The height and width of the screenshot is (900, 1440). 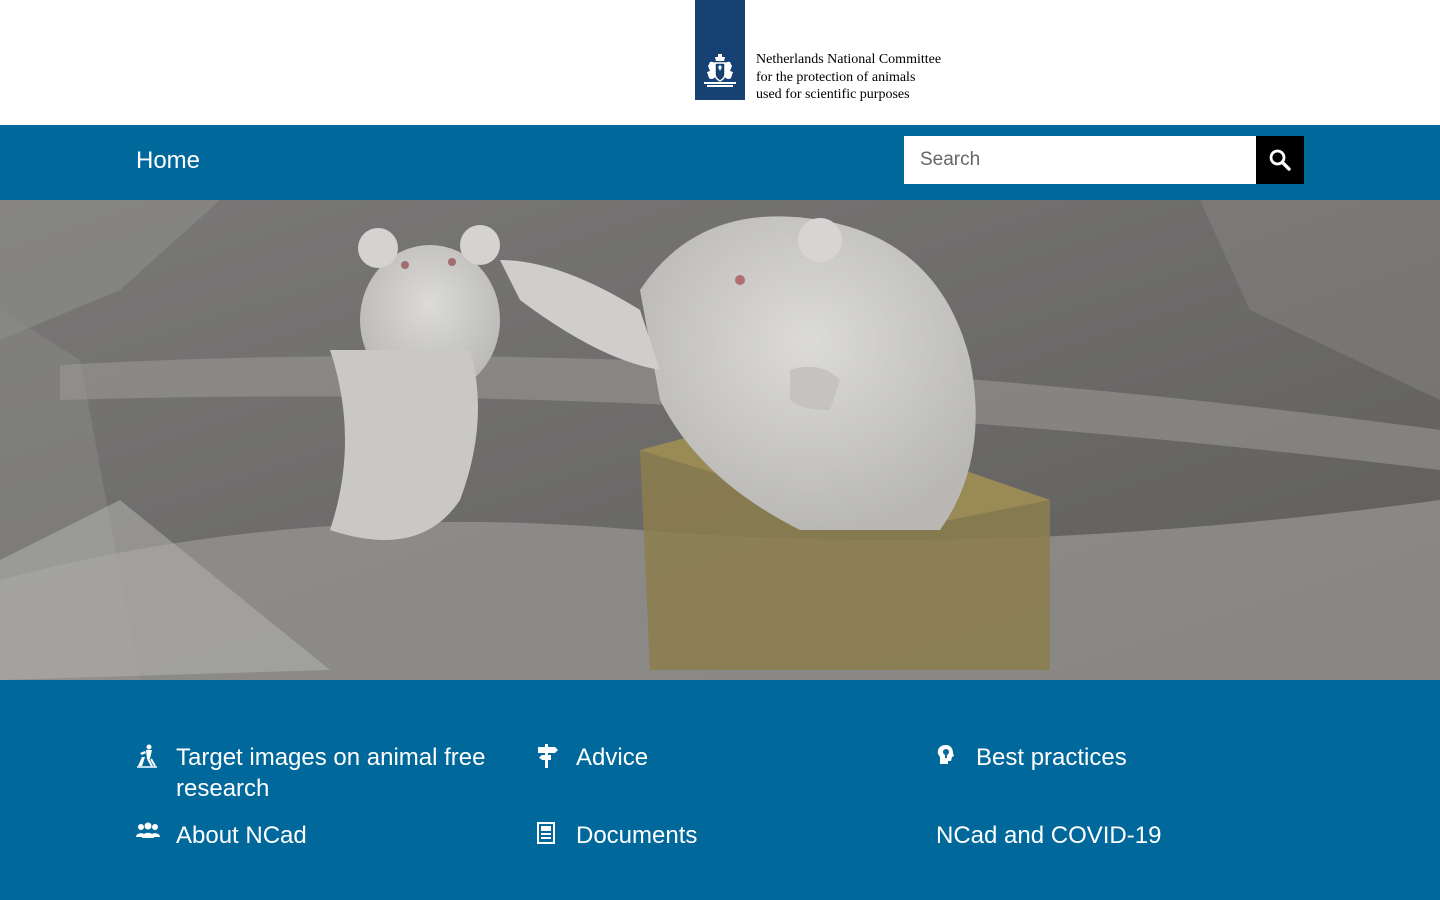 I want to click on search-icon, so click(x=1280, y=160).